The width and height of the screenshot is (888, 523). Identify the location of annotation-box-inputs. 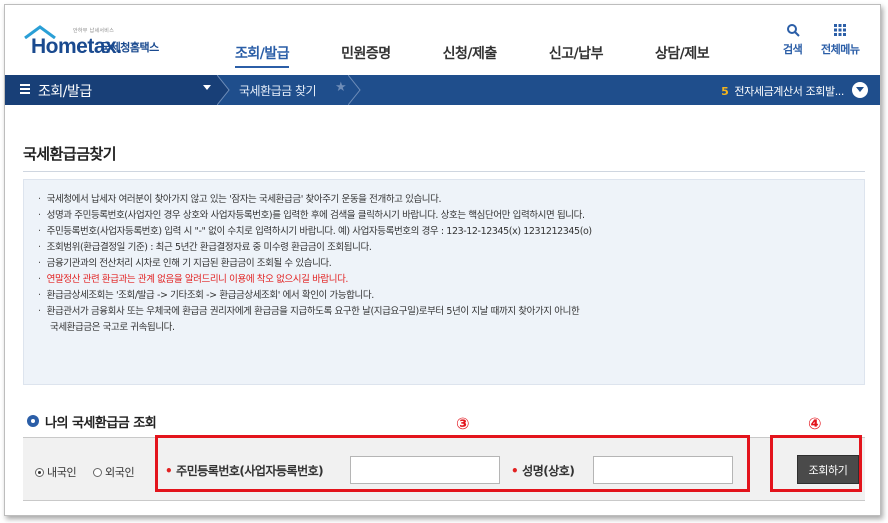
(452, 463).